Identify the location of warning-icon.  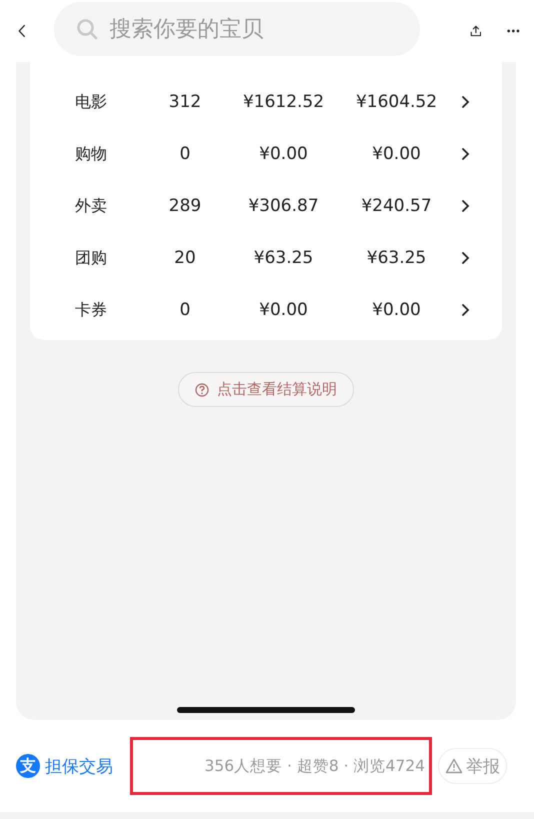
(454, 766).